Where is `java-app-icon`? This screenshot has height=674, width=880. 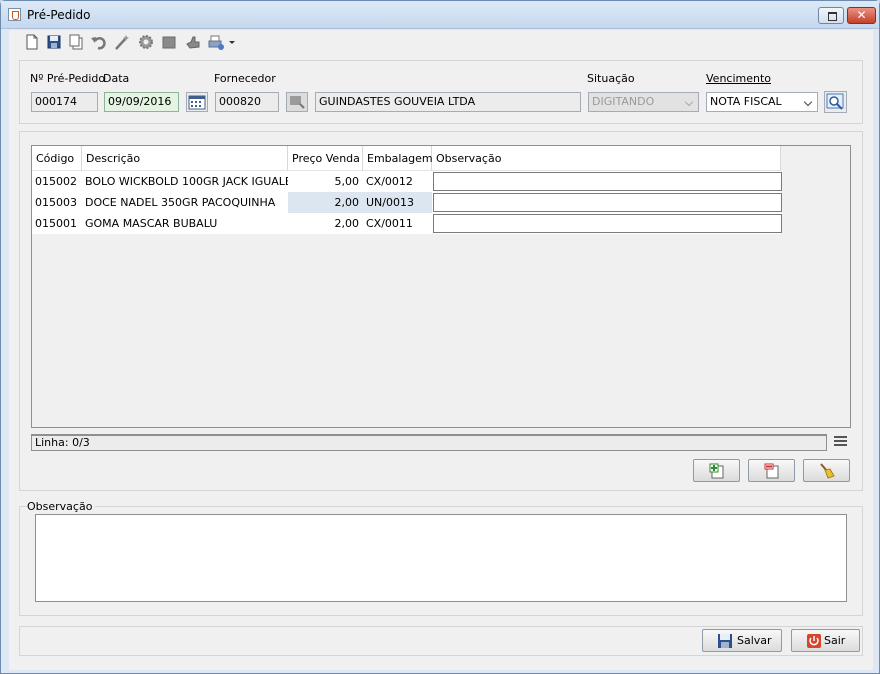
java-app-icon is located at coordinates (14, 14).